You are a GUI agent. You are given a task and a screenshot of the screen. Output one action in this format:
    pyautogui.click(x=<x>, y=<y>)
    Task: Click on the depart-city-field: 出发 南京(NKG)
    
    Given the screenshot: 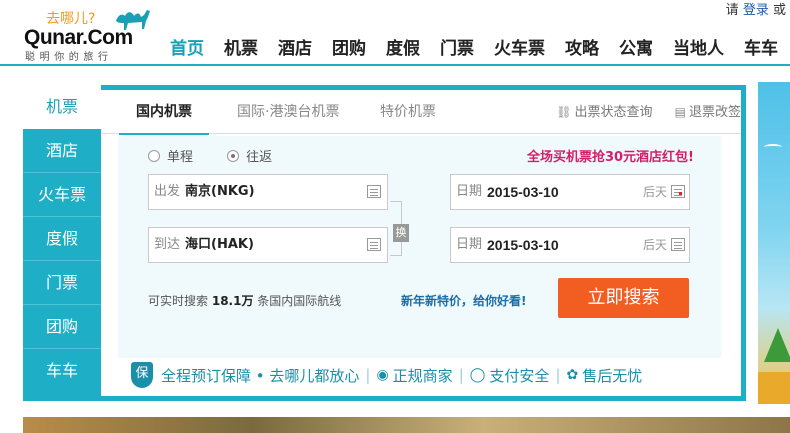 What is the action you would take?
    pyautogui.click(x=268, y=192)
    